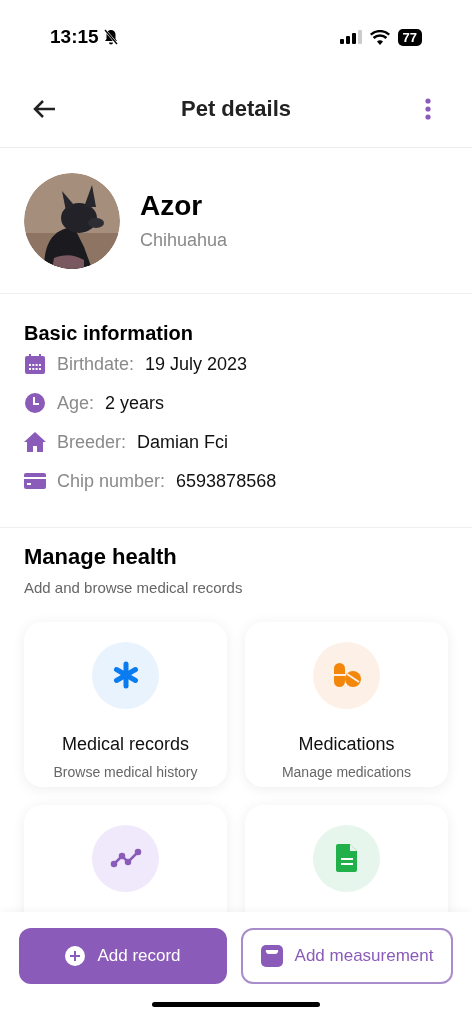 The width and height of the screenshot is (472, 1024). What do you see at coordinates (346, 772) in the screenshot?
I see `card-subtitle: Manage medications` at bounding box center [346, 772].